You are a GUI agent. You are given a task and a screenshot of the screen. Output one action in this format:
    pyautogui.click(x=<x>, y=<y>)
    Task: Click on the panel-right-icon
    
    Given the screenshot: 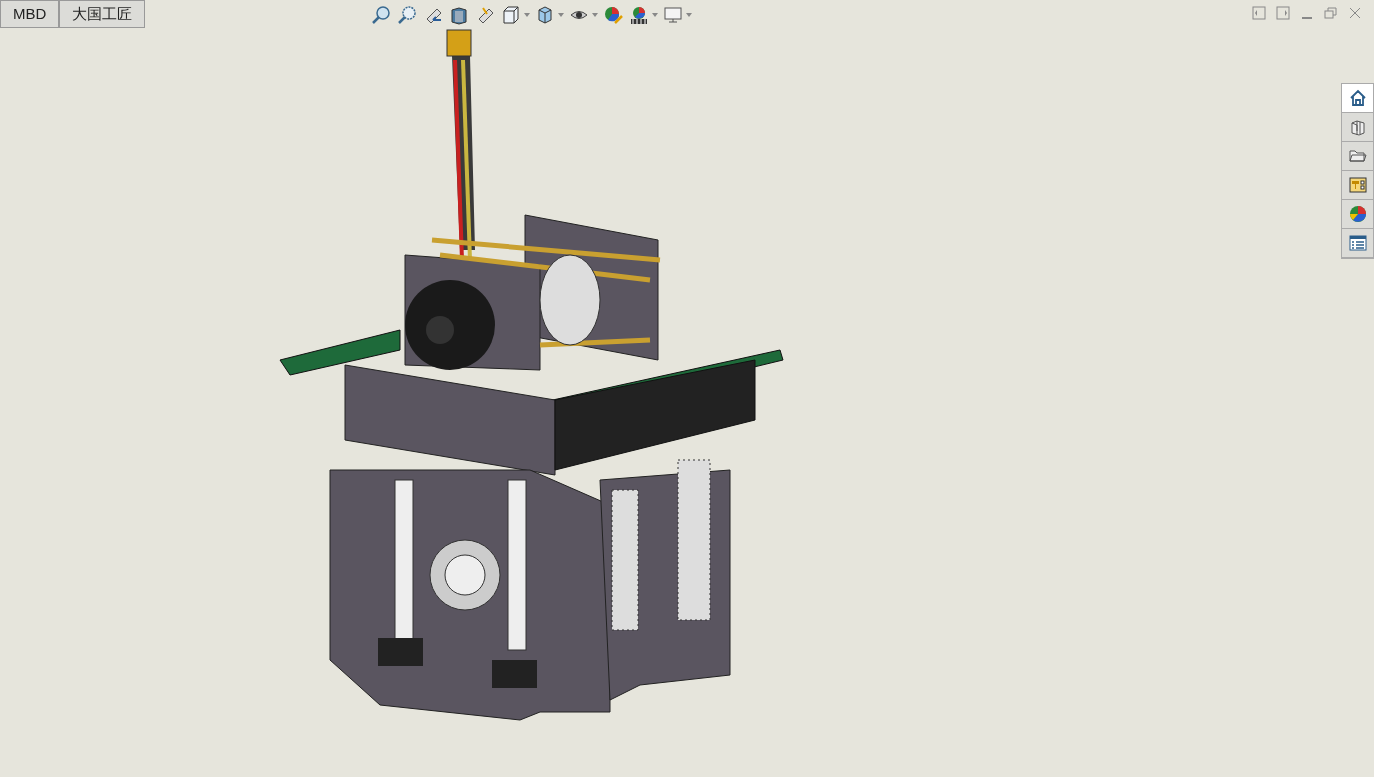 What is the action you would take?
    pyautogui.click(x=1283, y=13)
    